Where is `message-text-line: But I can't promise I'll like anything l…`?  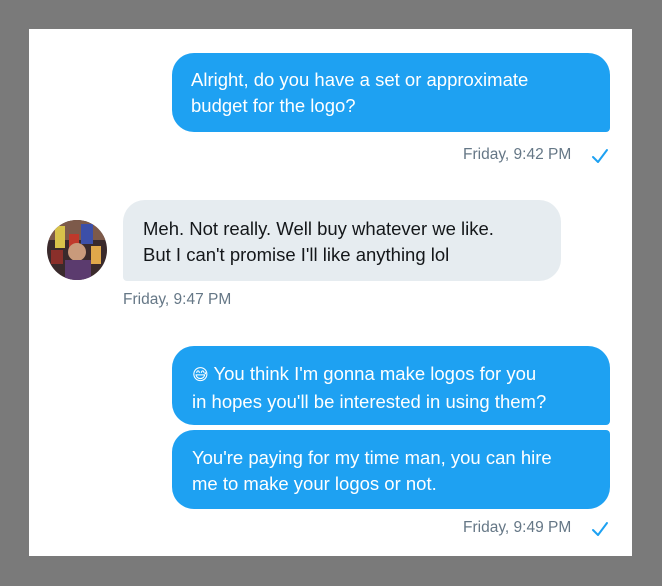 message-text-line: But I can't promise I'll like anything l… is located at coordinates (296, 254).